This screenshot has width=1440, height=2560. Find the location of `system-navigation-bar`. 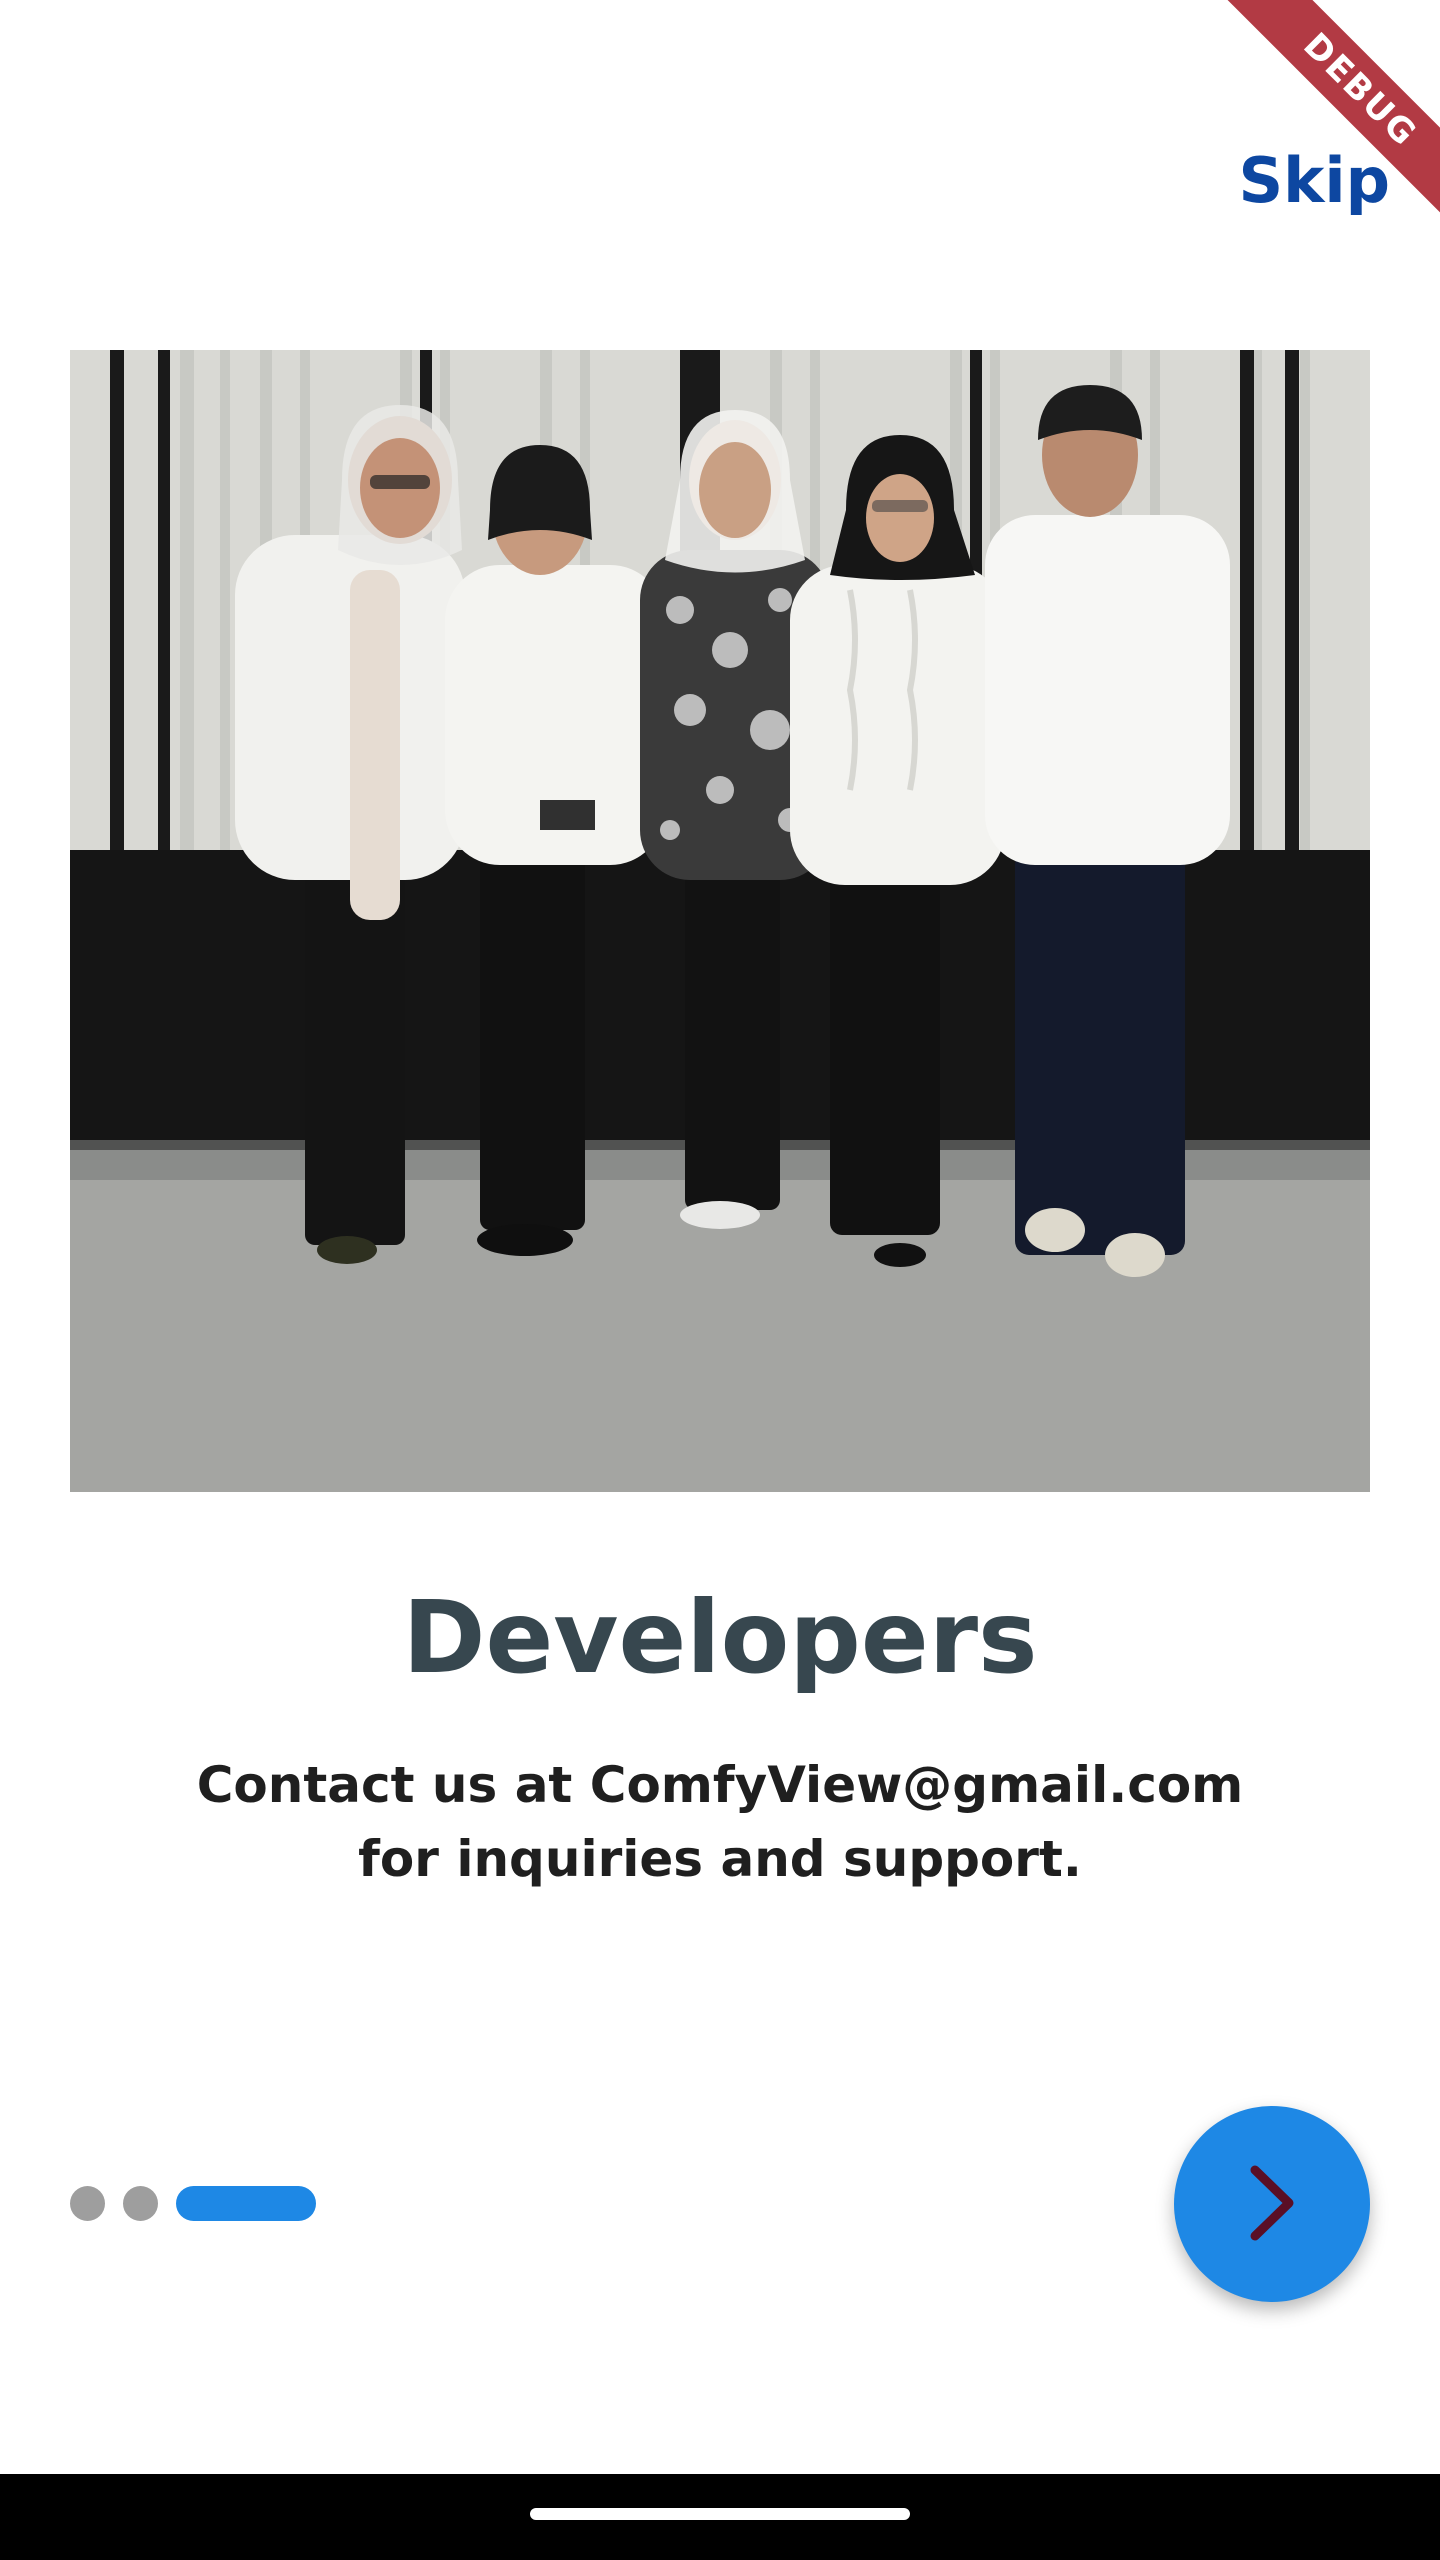

system-navigation-bar is located at coordinates (720, 2517).